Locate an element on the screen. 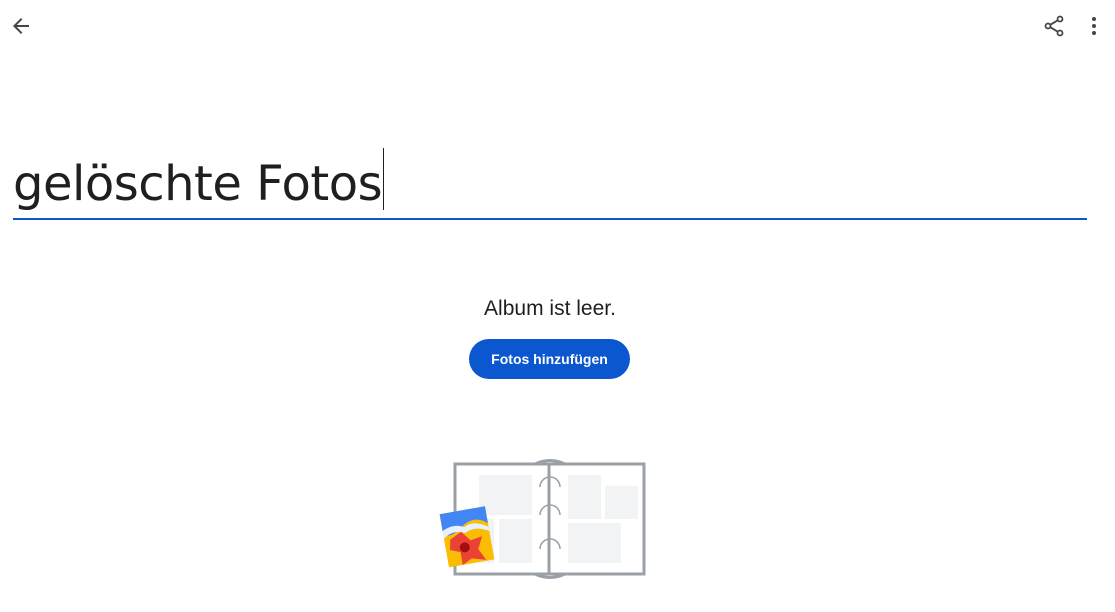 The width and height of the screenshot is (1115, 612). arrow-back-icon is located at coordinates (21, 26).